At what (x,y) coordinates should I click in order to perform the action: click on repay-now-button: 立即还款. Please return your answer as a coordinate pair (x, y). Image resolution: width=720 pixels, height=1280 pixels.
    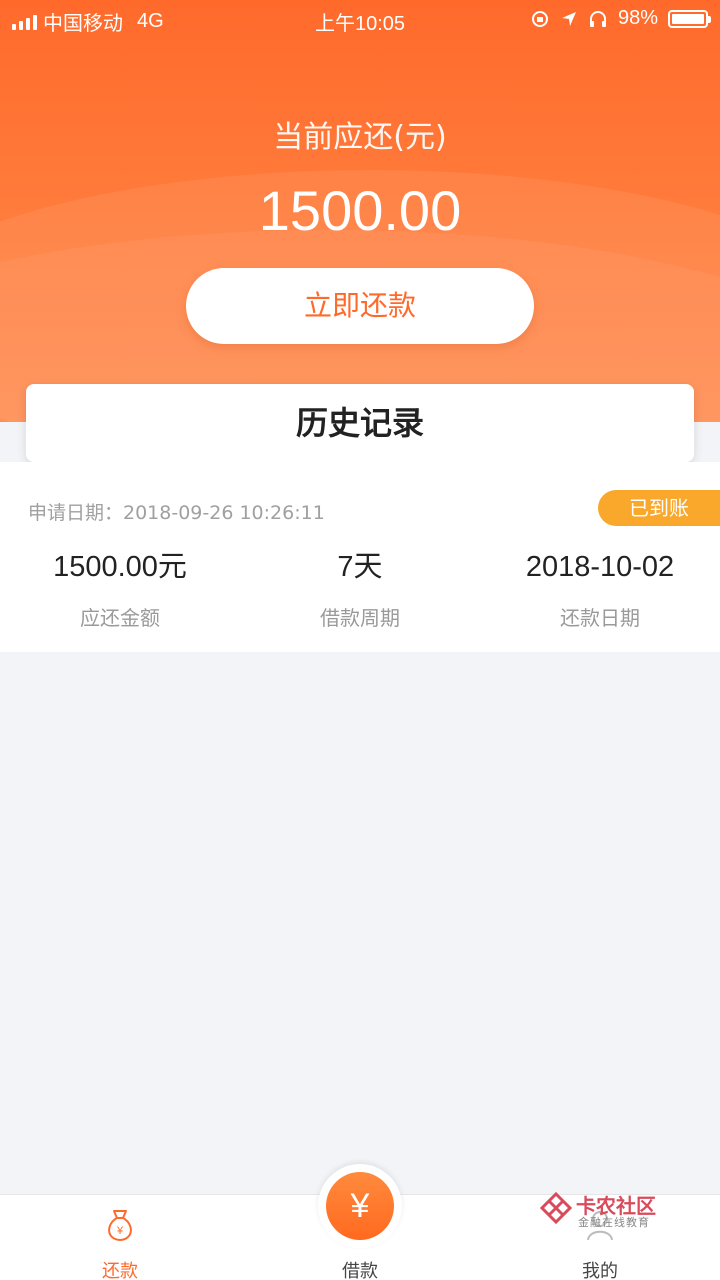
    Looking at the image, I should click on (360, 306).